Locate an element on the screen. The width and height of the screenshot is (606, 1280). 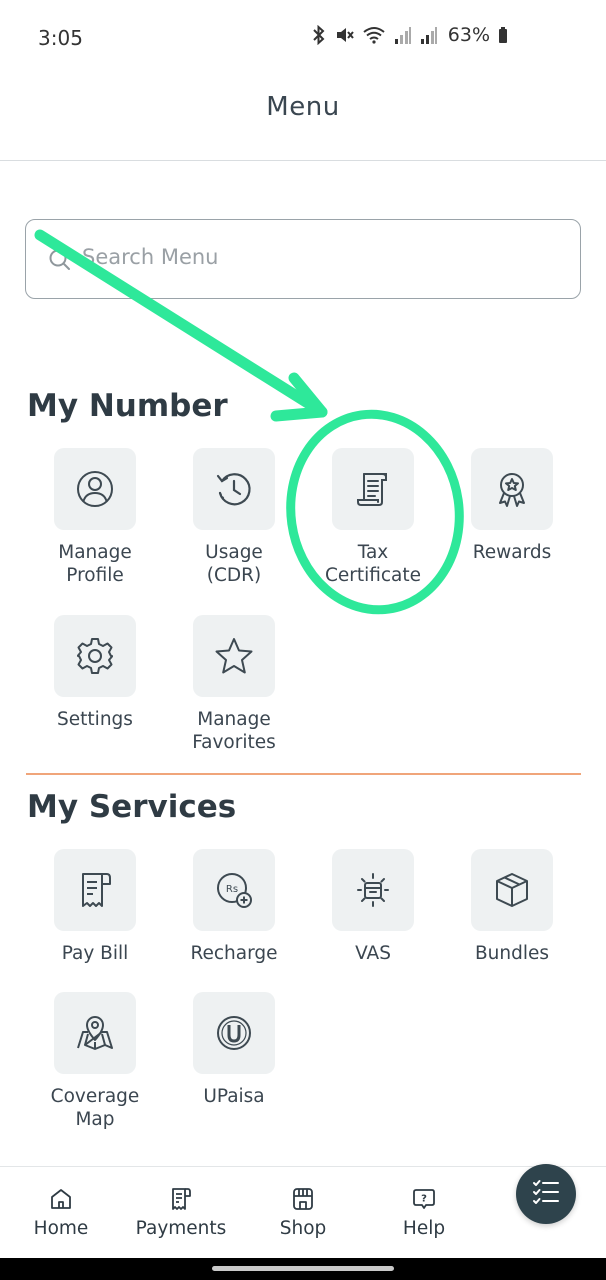
search-icon is located at coordinates (60, 262).